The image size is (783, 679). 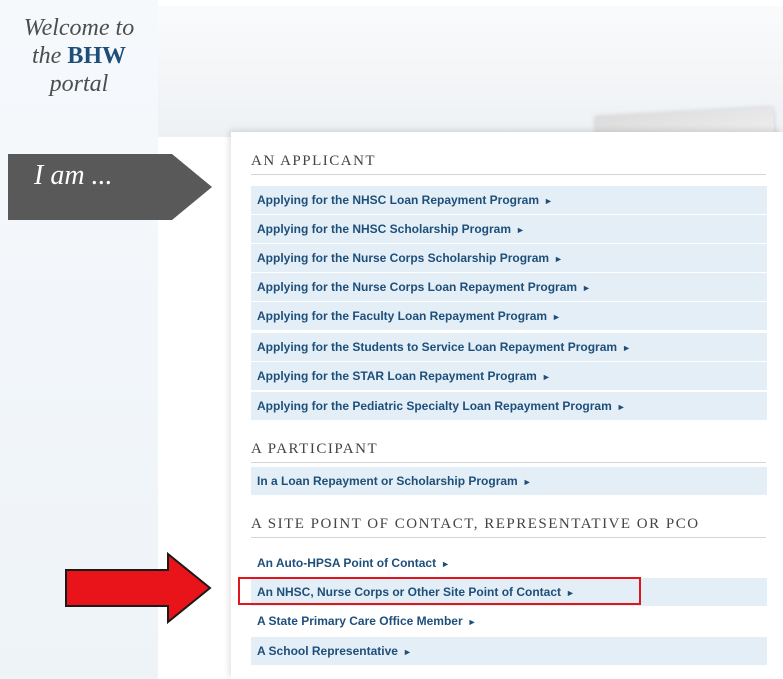 I want to click on welcome-line-1: Welcome to, so click(x=79, y=28).